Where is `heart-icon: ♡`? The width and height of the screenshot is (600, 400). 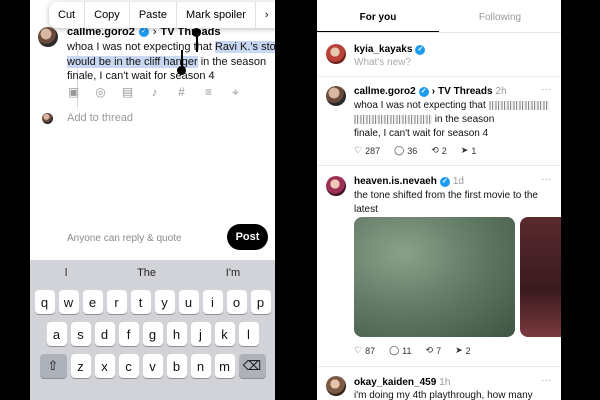 heart-icon: ♡ is located at coordinates (358, 350).